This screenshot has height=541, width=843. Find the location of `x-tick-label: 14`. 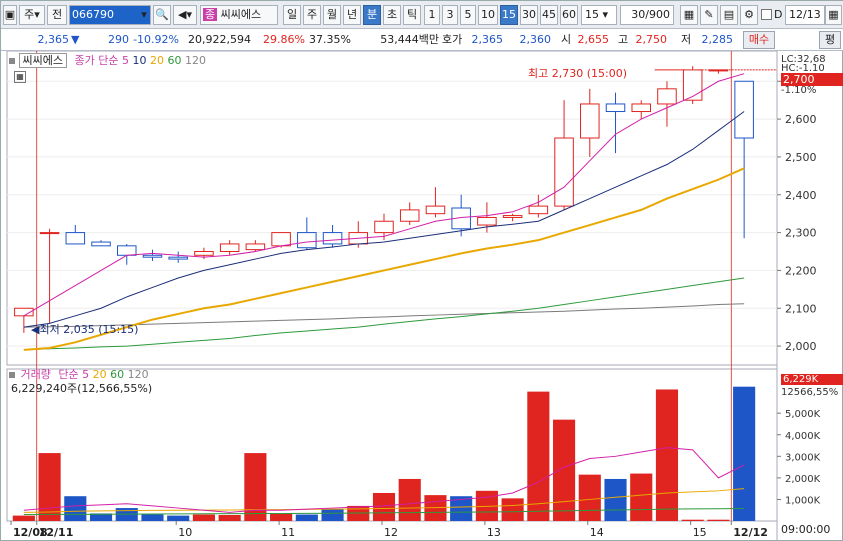

x-tick-label: 14 is located at coordinates (597, 532).